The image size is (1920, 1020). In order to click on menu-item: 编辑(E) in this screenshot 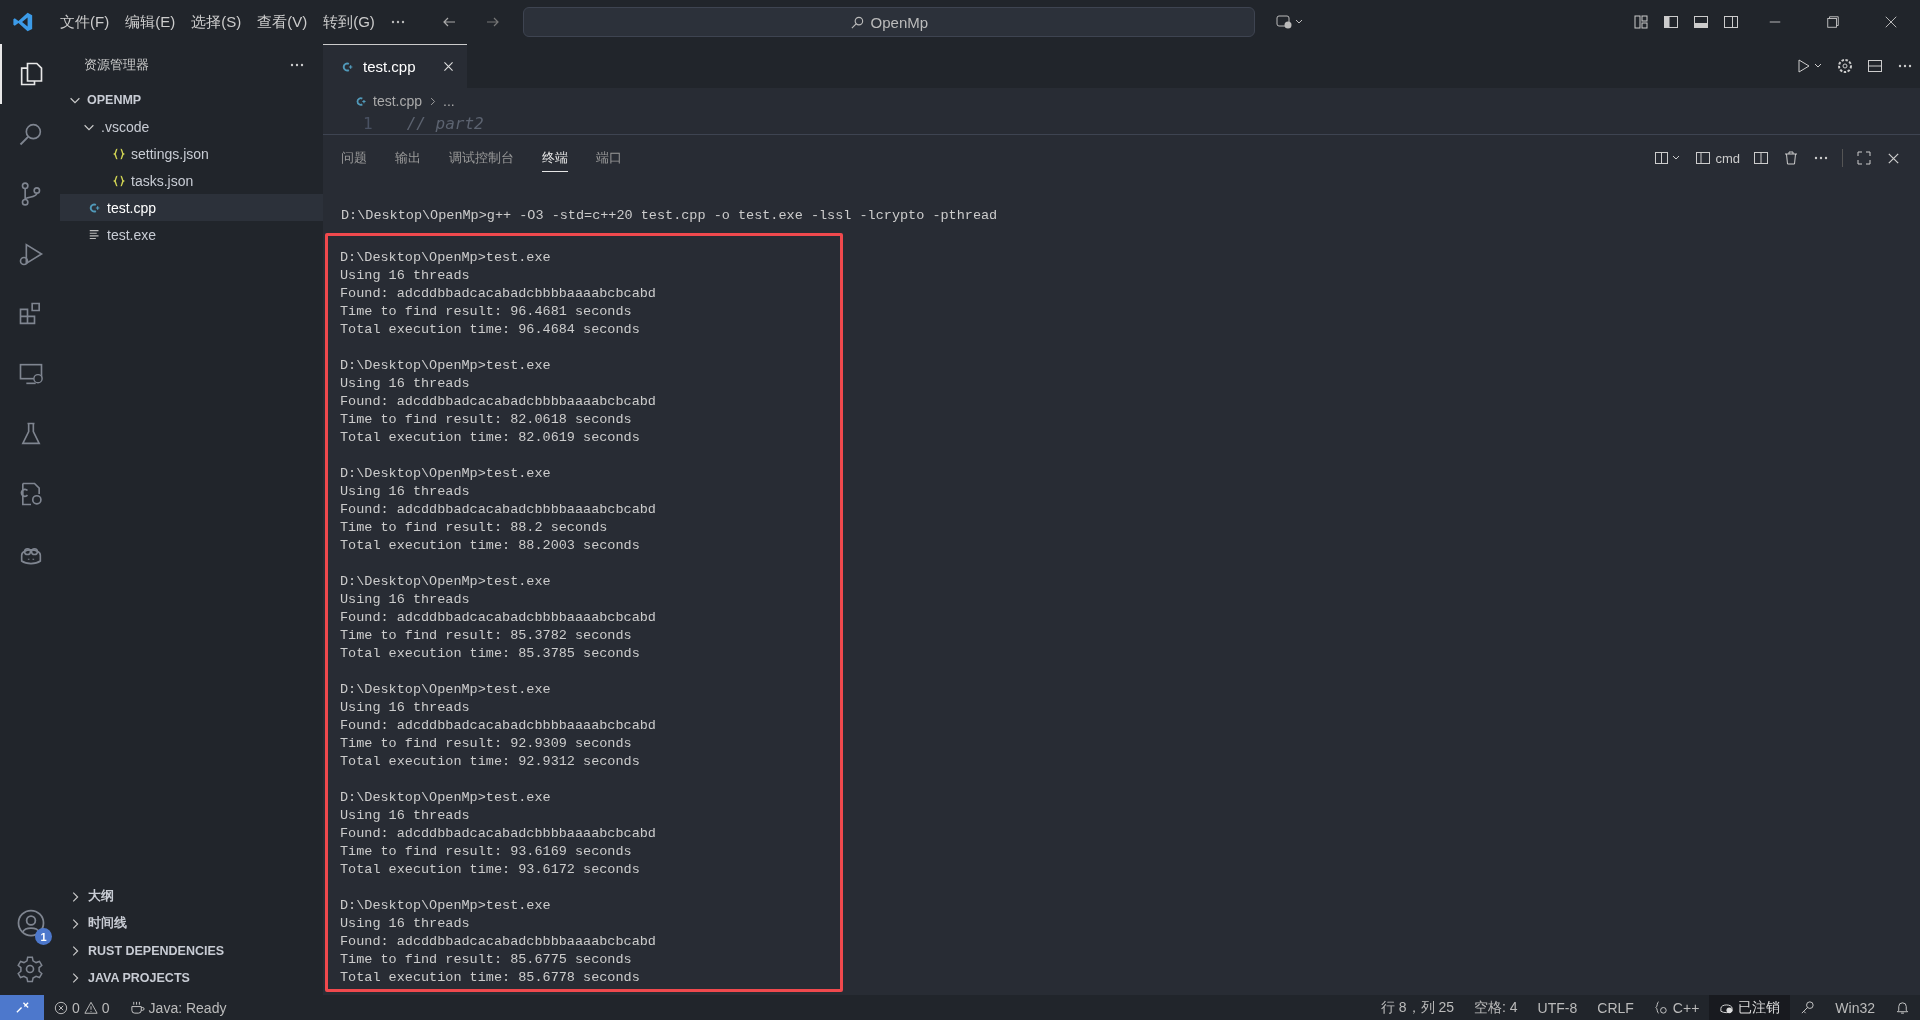, I will do `click(150, 22)`.